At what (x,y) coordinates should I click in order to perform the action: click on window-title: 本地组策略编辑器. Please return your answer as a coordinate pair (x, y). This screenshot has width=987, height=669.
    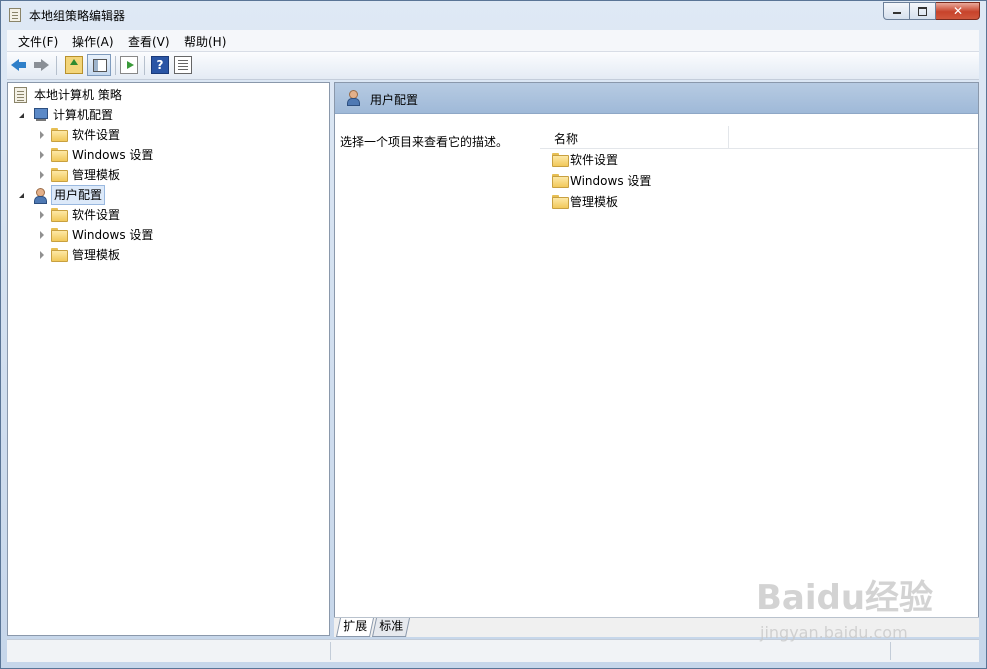
    Looking at the image, I should click on (77, 16).